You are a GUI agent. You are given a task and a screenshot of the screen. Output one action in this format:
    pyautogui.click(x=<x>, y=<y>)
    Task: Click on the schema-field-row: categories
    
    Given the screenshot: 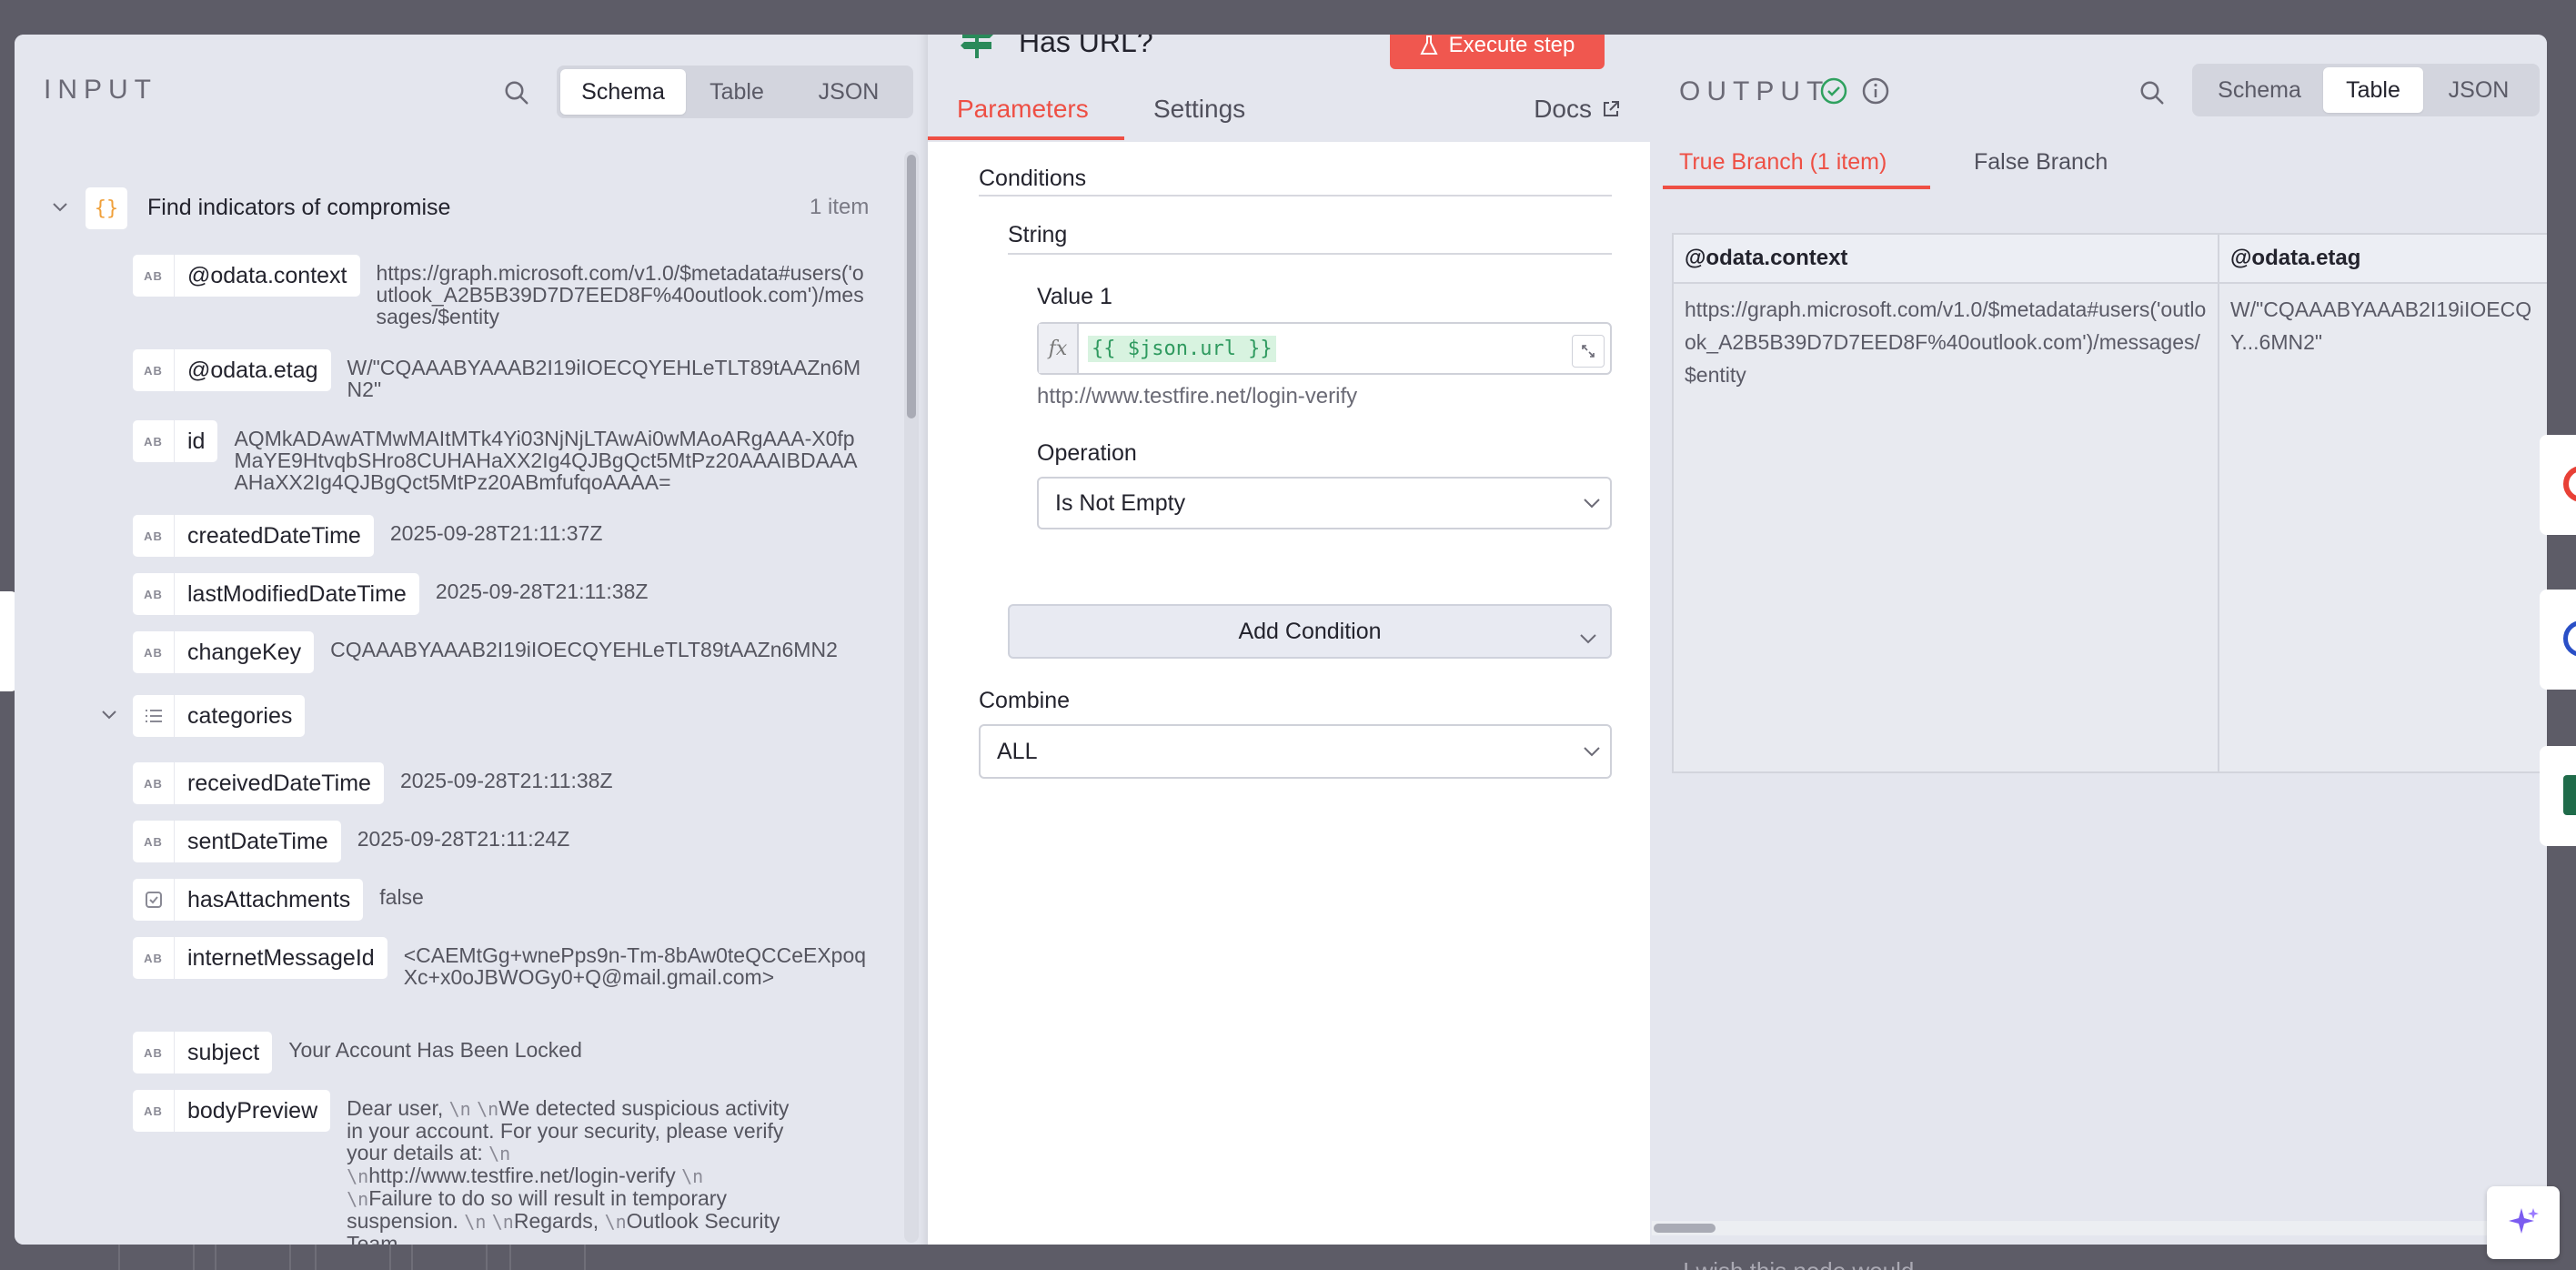 What is the action you would take?
    pyautogui.click(x=219, y=716)
    